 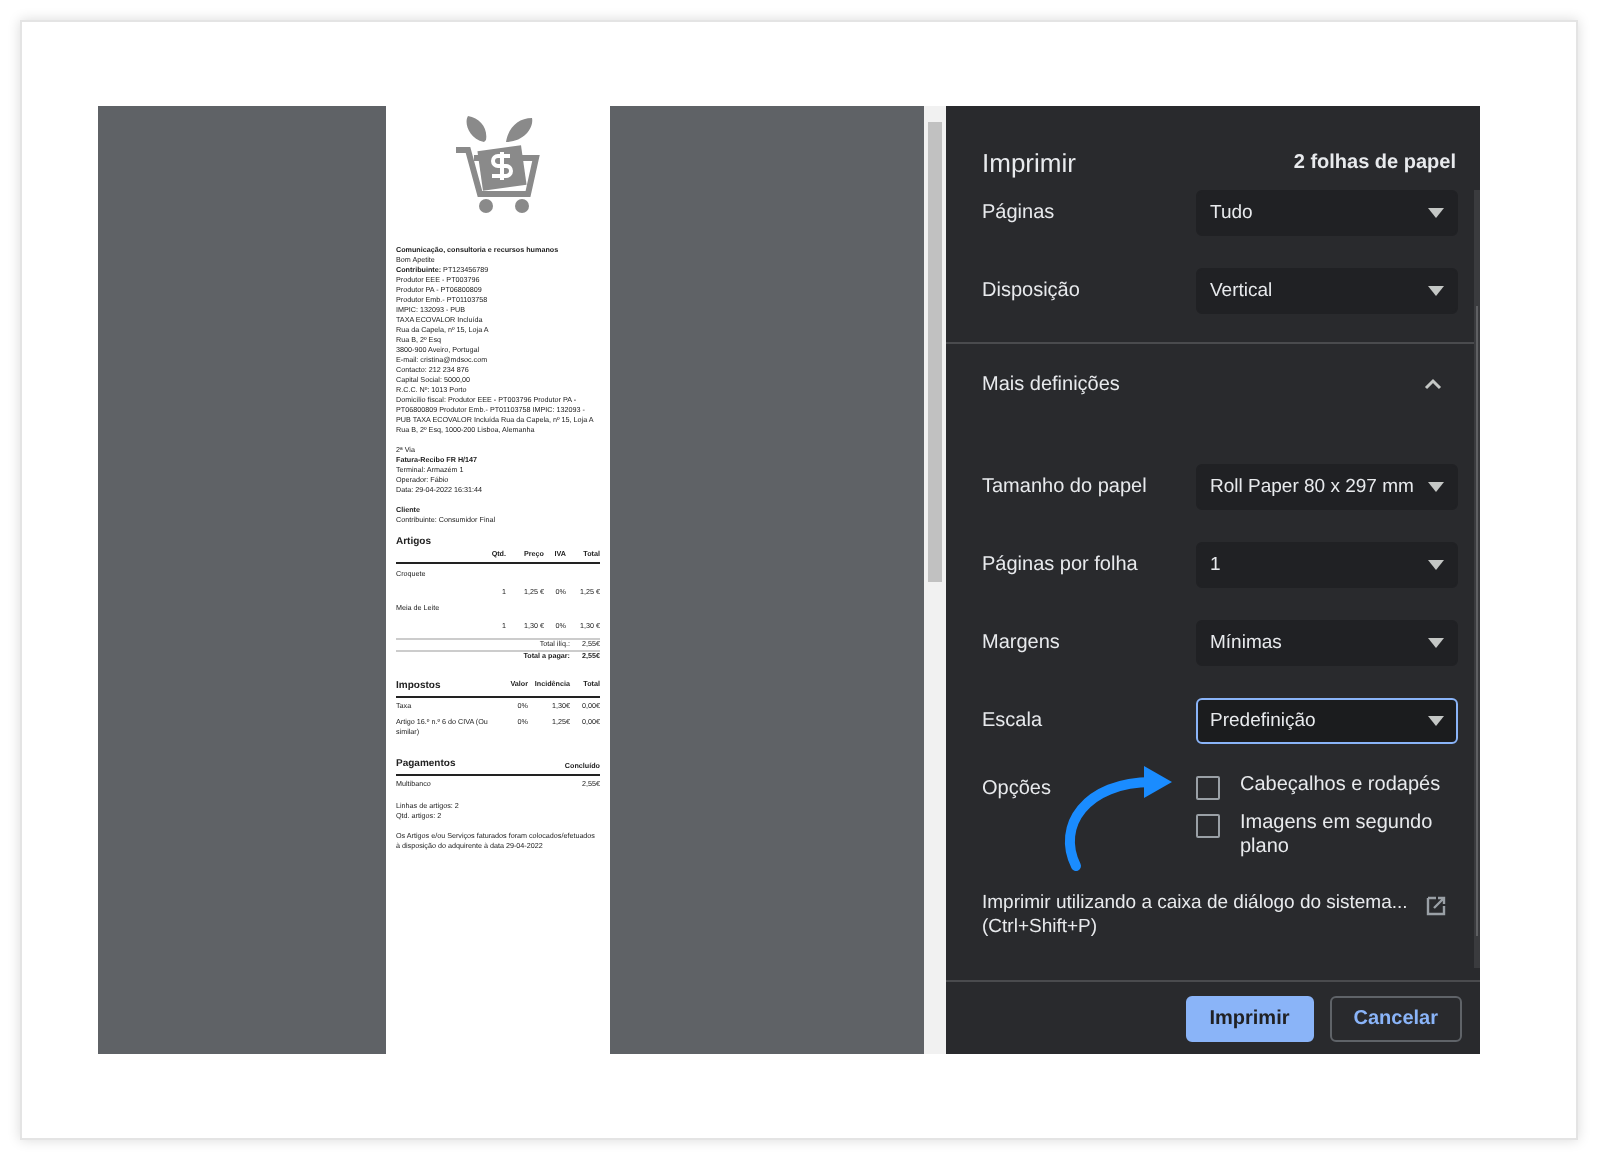 What do you see at coordinates (1220, 384) in the screenshot?
I see `more-settings-toggle: Mais definições` at bounding box center [1220, 384].